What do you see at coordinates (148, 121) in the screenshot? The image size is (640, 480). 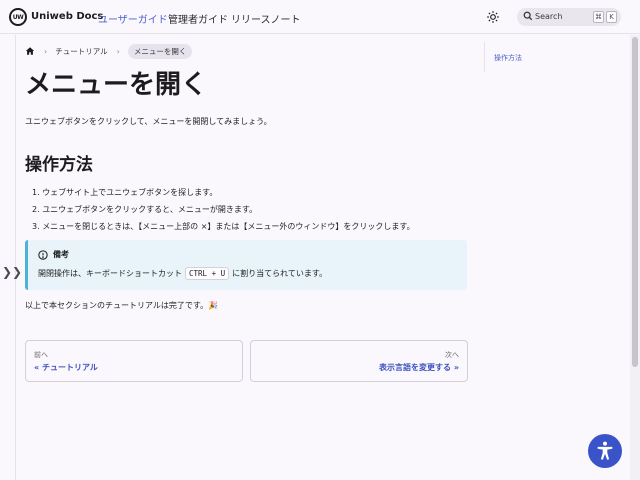 I see `intro-text: ユニウェブボタンをクリックして、メニューを開閉してみましょう。` at bounding box center [148, 121].